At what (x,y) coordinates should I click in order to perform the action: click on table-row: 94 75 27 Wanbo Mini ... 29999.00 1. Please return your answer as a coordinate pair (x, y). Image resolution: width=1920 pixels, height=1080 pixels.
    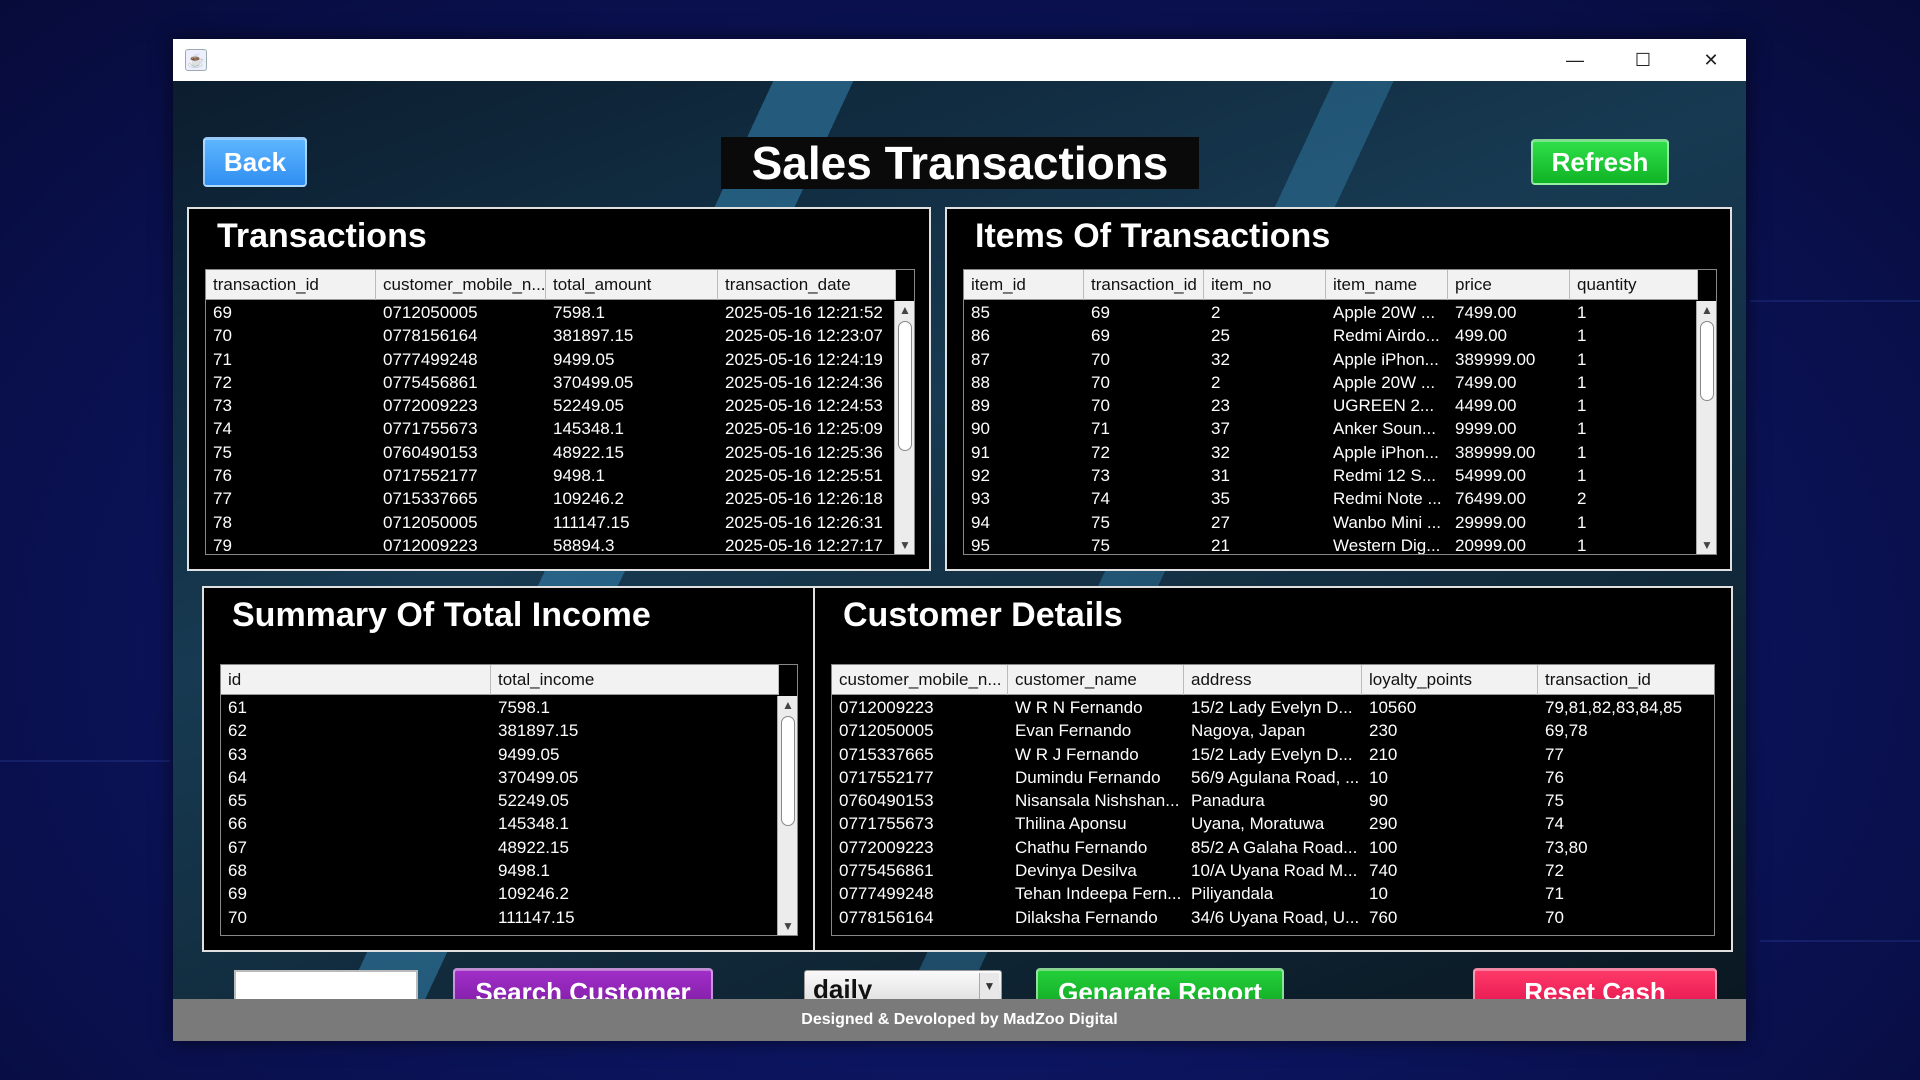
    Looking at the image, I should click on (1331, 522).